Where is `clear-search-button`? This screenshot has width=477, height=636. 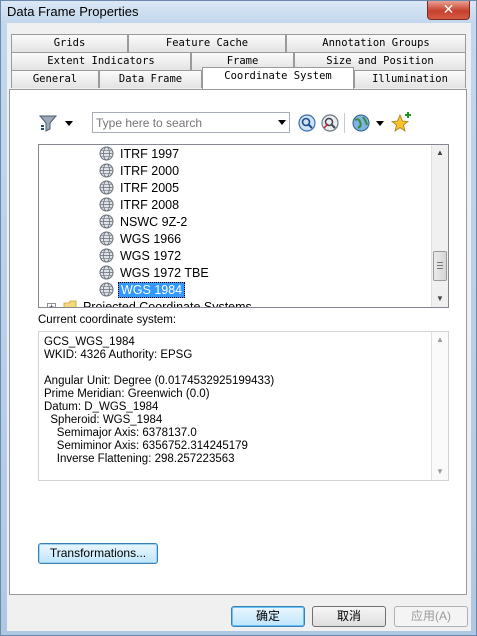 clear-search-button is located at coordinates (330, 123).